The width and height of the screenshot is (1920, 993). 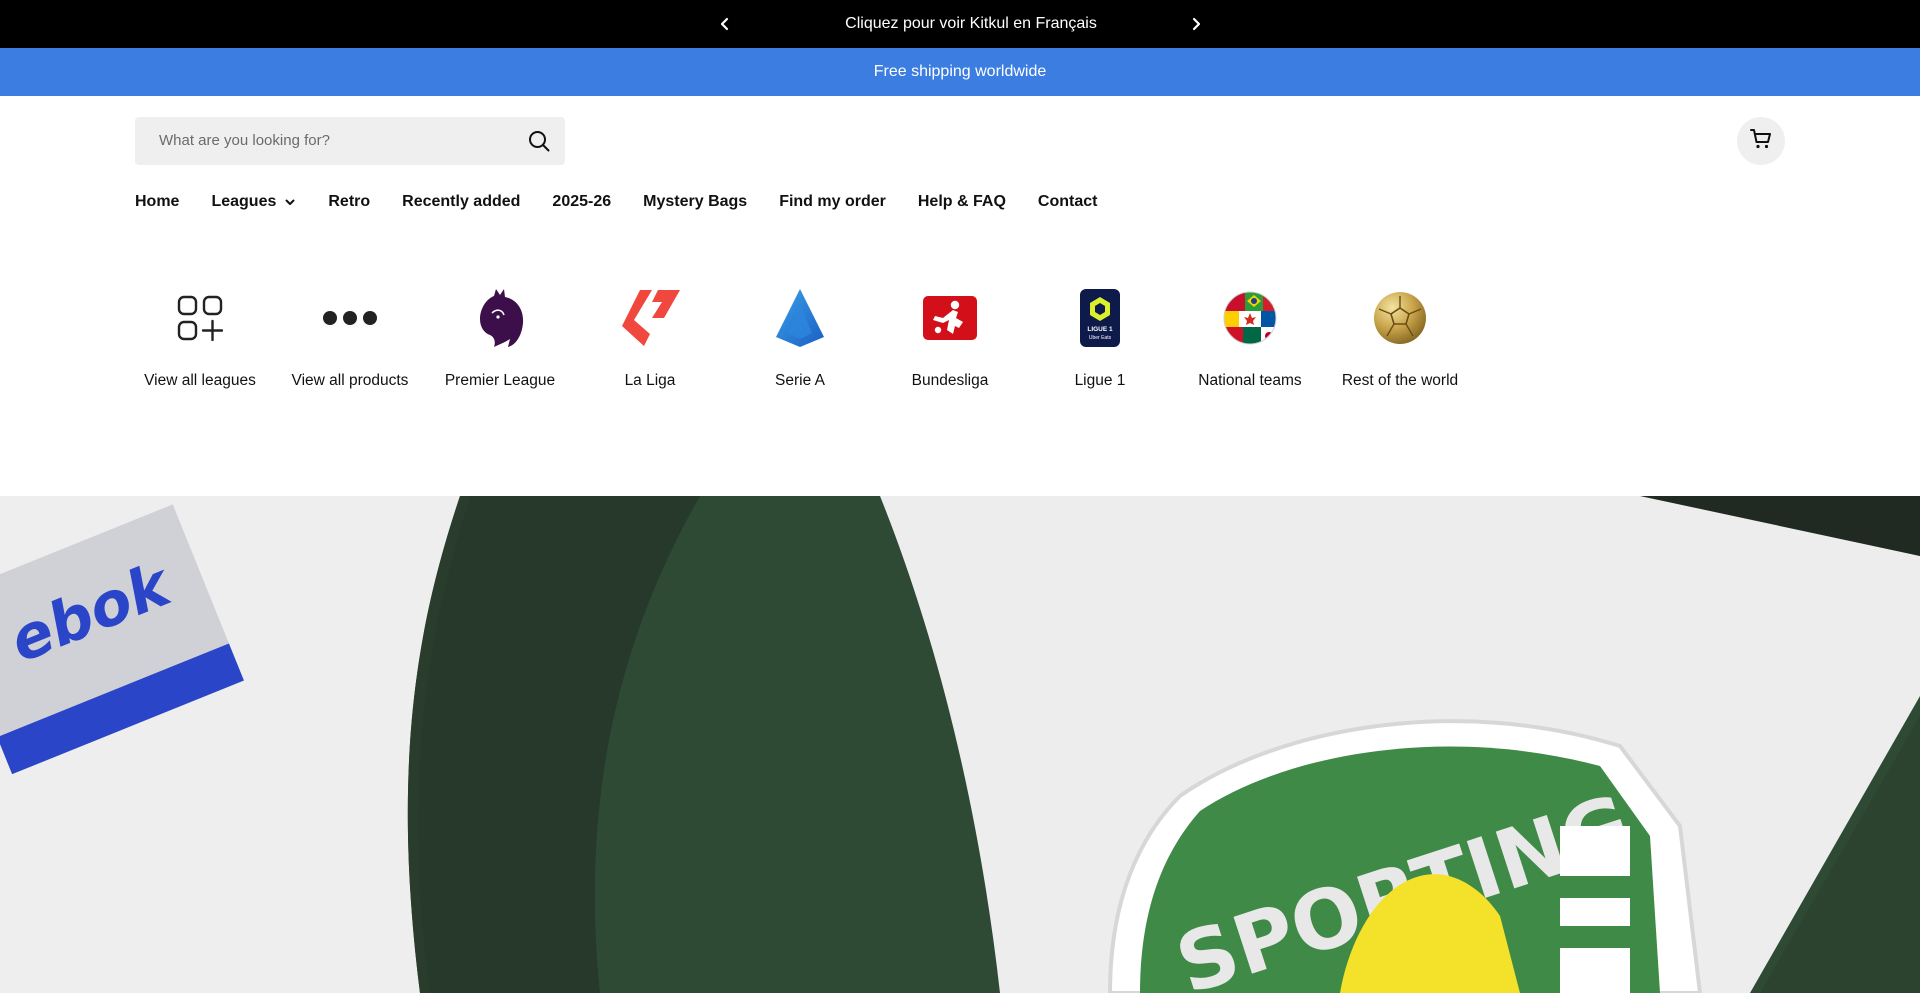 What do you see at coordinates (500, 380) in the screenshot?
I see `league-label: Premier League` at bounding box center [500, 380].